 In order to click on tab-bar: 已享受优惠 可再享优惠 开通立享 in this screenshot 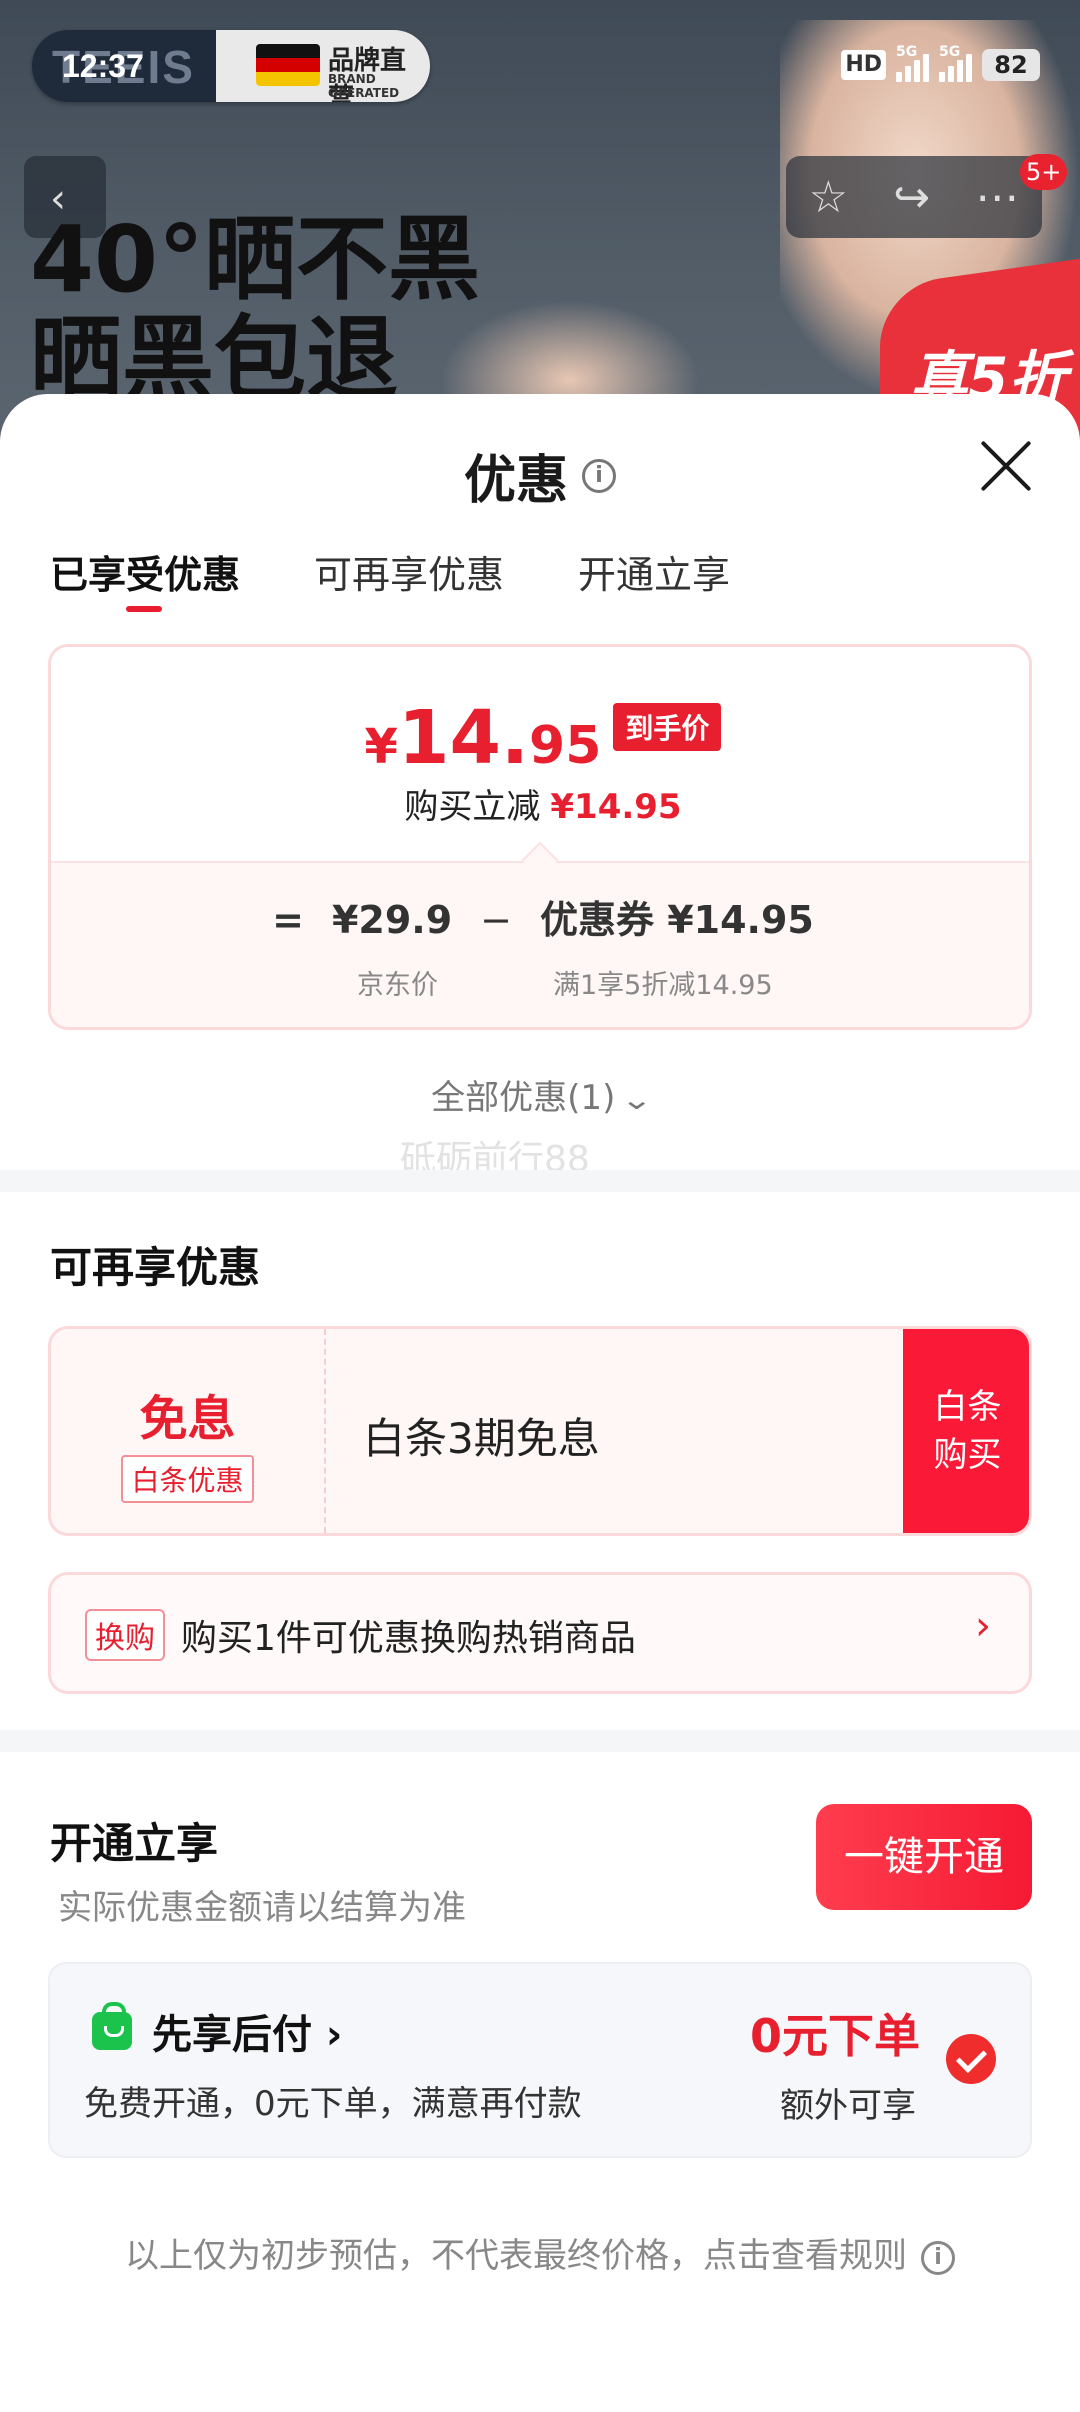, I will do `click(390, 578)`.